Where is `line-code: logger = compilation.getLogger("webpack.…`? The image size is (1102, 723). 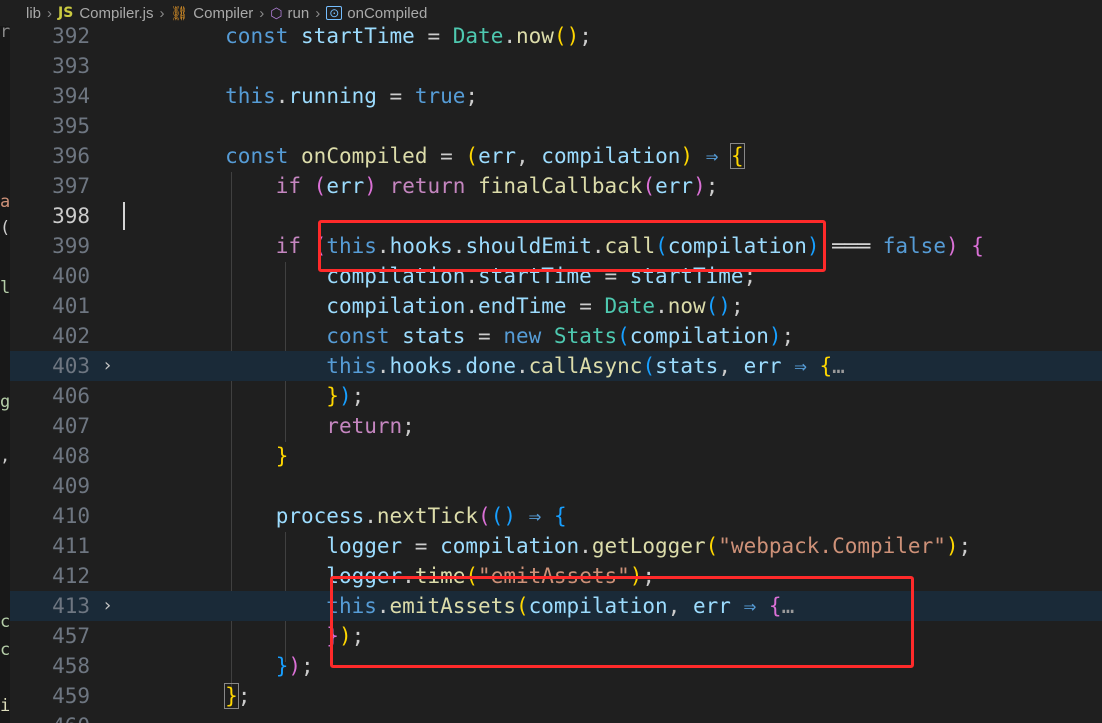
line-code: logger = compilation.getLogger("webpack.… is located at coordinates (547, 546).